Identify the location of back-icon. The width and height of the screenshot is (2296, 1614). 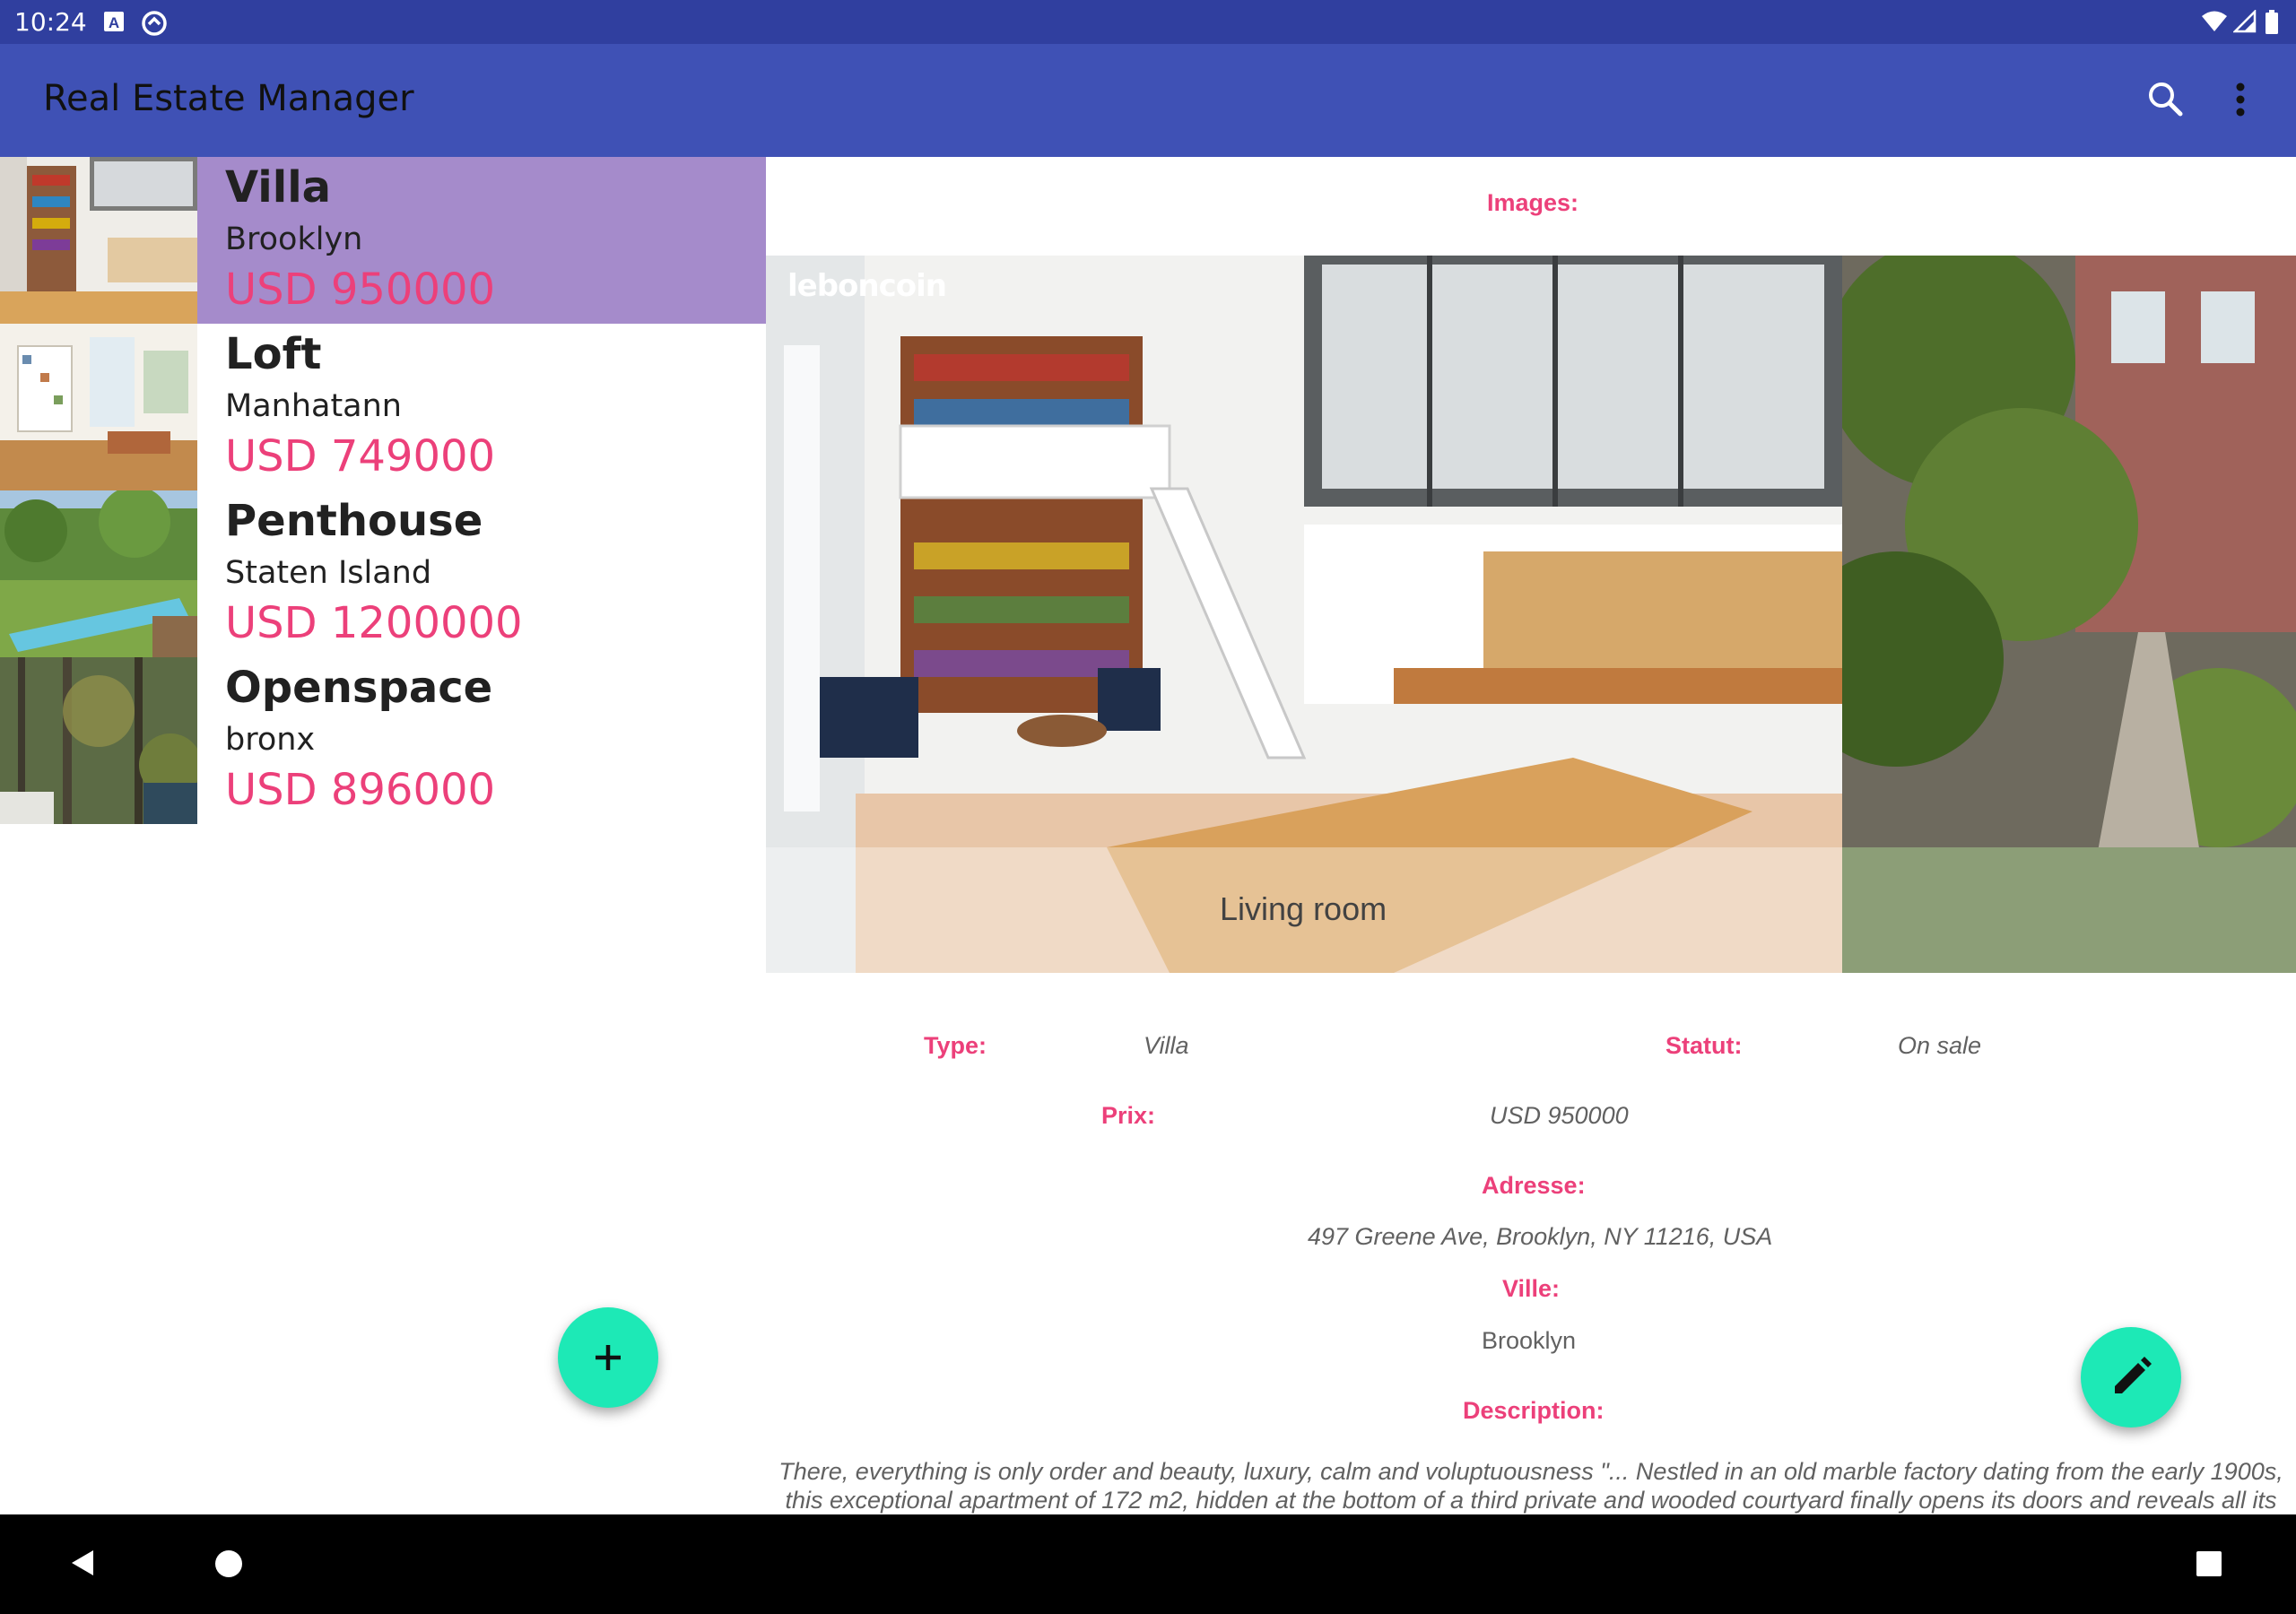
(82, 1565).